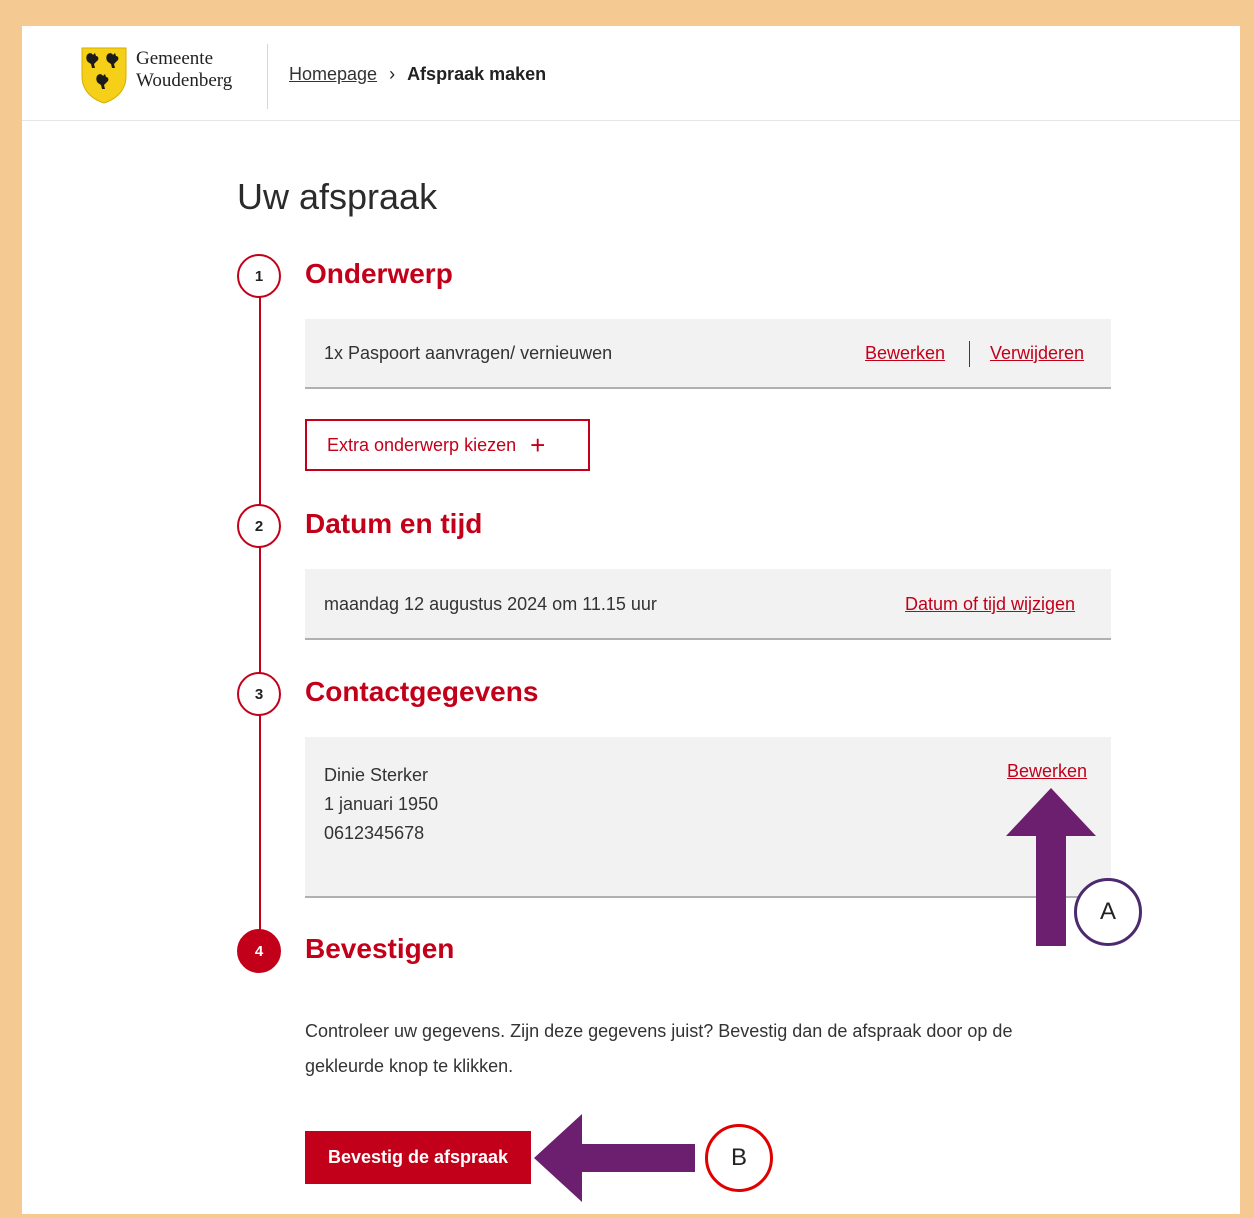 The height and width of the screenshot is (1218, 1254). Describe the element at coordinates (422, 691) in the screenshot. I see `step-3-title: Contactgegevens` at that location.